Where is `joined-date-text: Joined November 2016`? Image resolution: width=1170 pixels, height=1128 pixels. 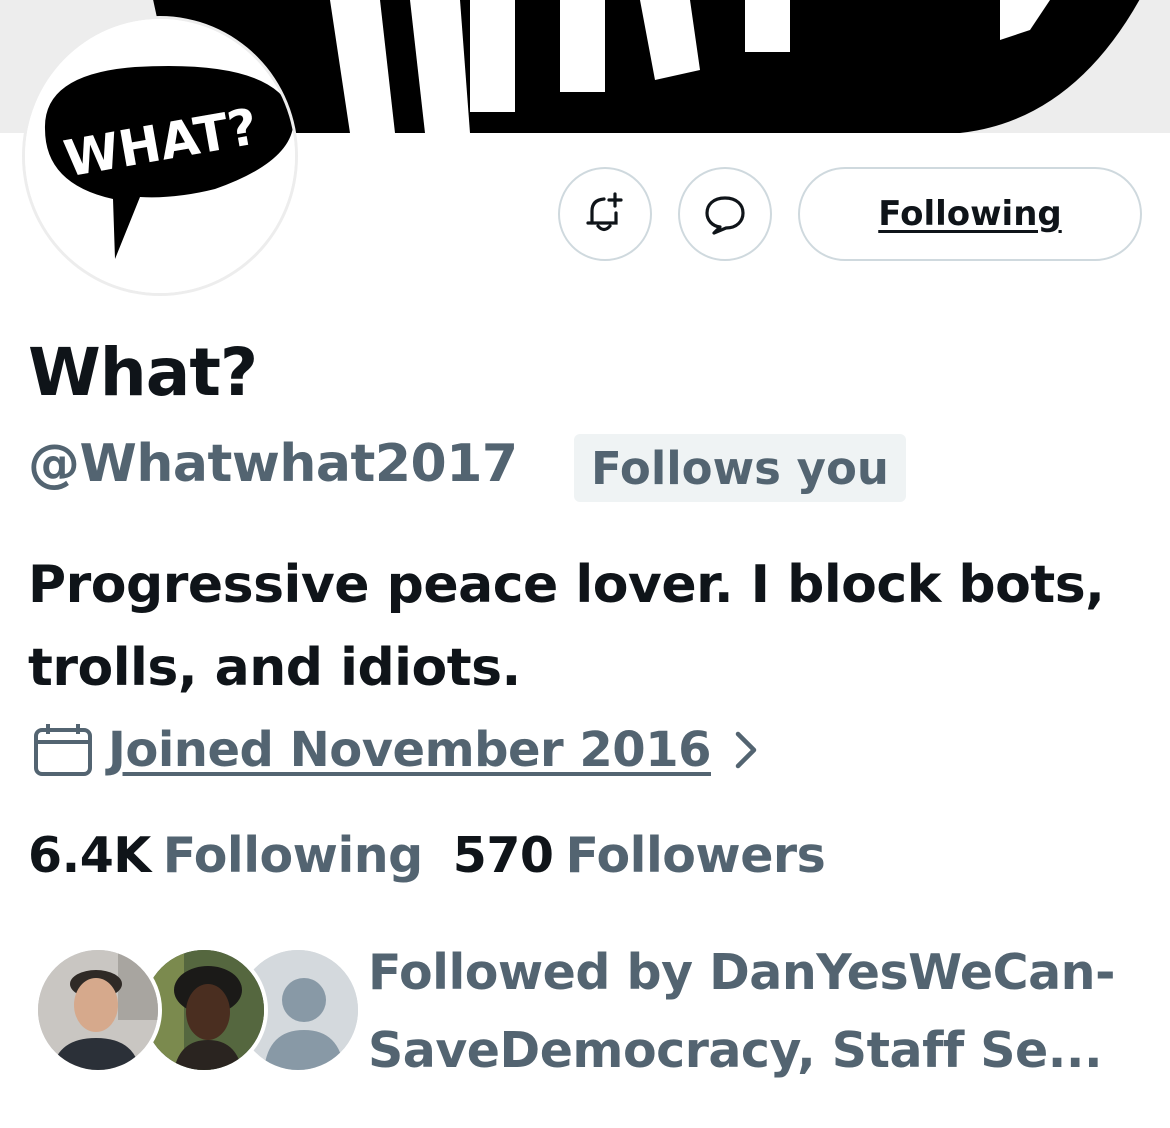 joined-date-text: Joined November 2016 is located at coordinates (409, 750).